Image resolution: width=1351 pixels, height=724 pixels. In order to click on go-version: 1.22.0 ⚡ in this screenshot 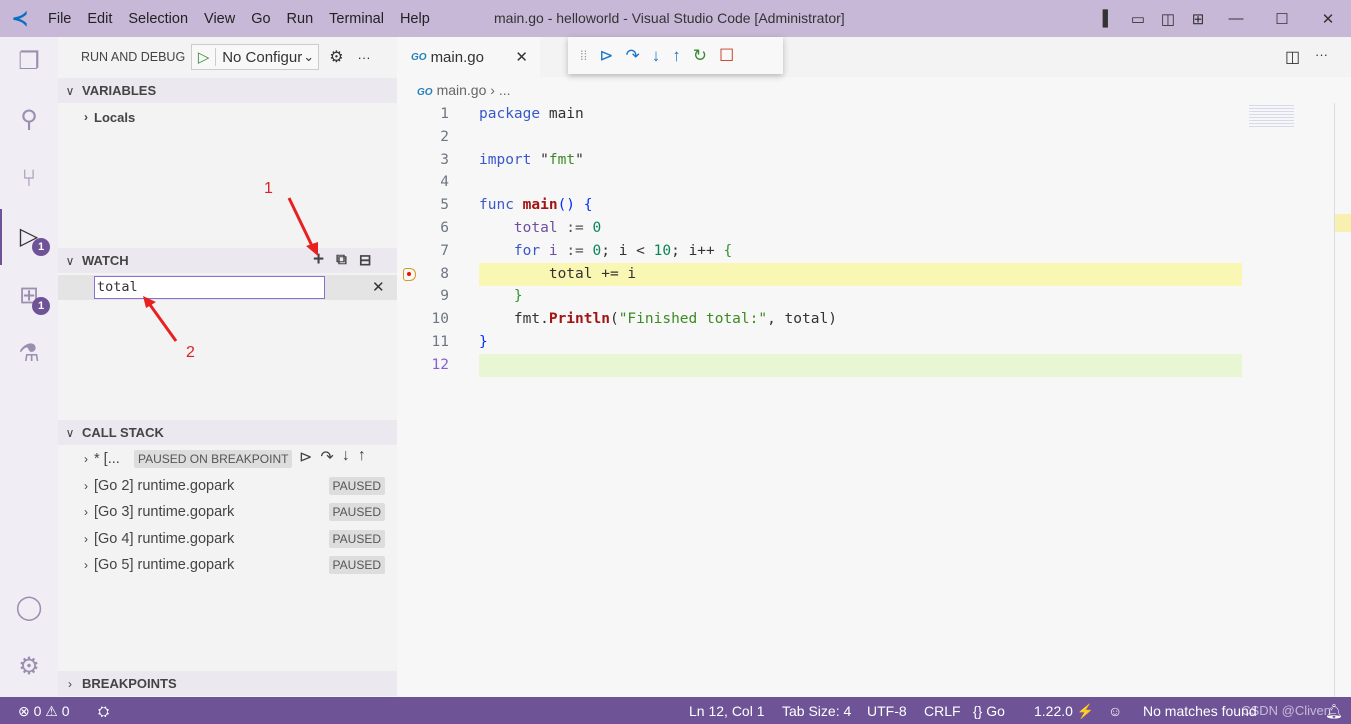, I will do `click(1064, 711)`.